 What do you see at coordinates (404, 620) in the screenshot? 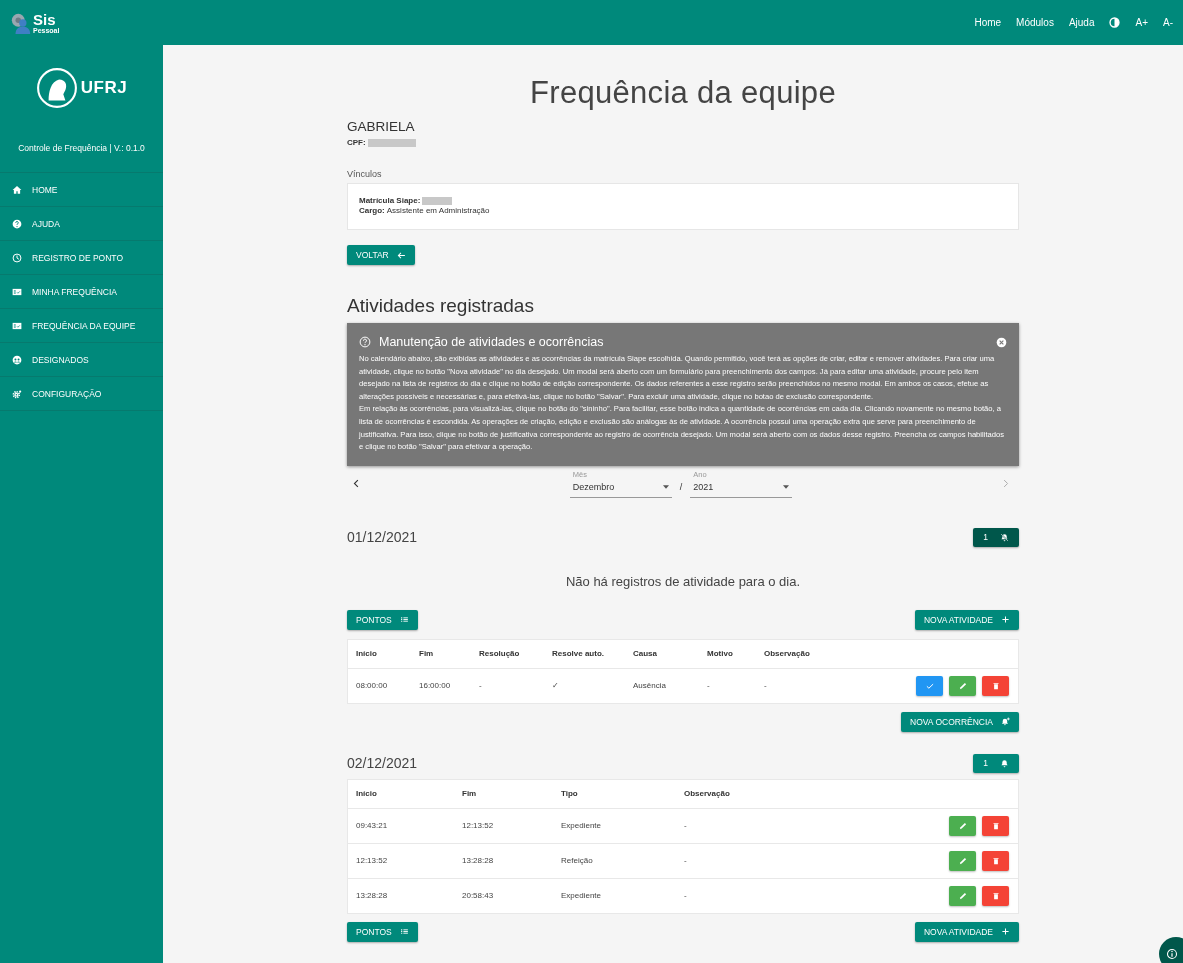
I see `list-icon` at bounding box center [404, 620].